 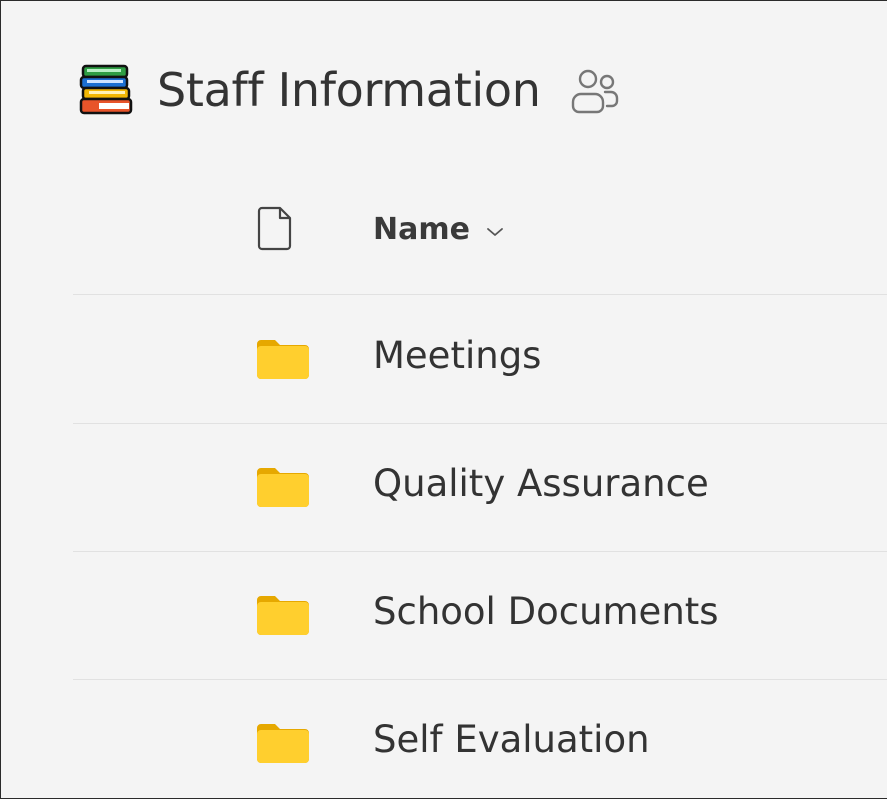 What do you see at coordinates (495, 229) in the screenshot?
I see `chevron-down-icon` at bounding box center [495, 229].